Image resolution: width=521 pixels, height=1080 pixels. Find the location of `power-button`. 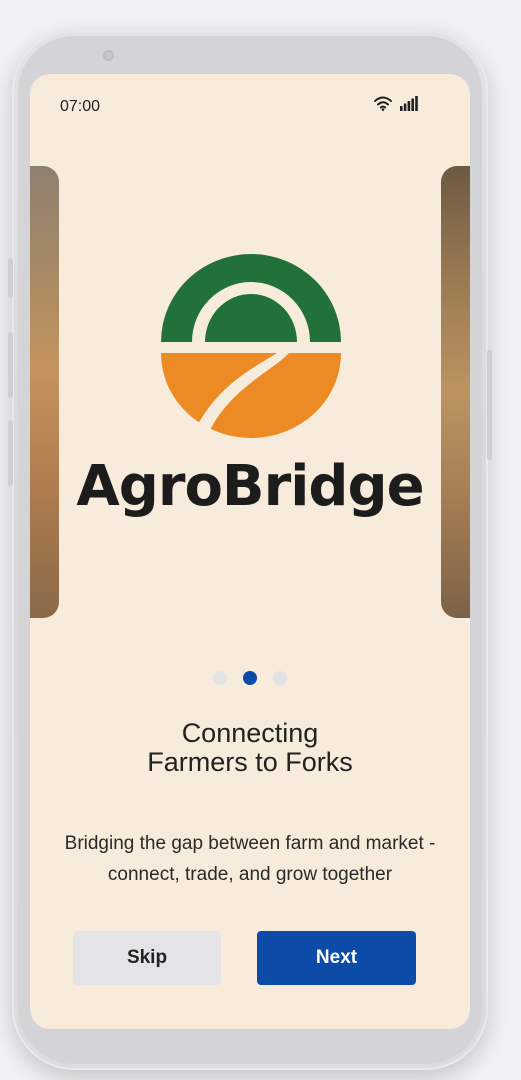

power-button is located at coordinates (489, 405).